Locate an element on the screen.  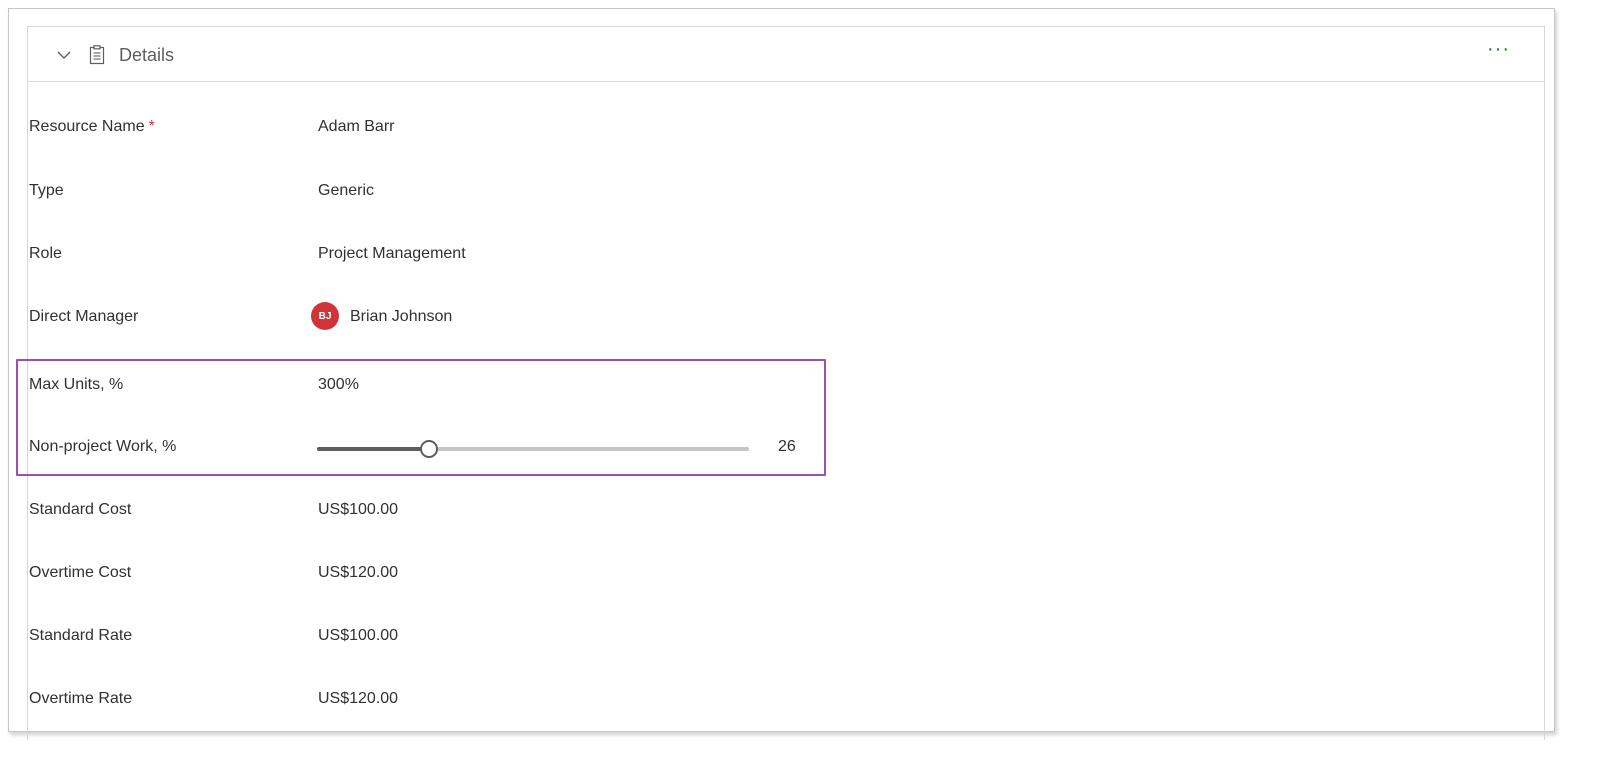
standard-rate-value: US$100.00 is located at coordinates (358, 636).